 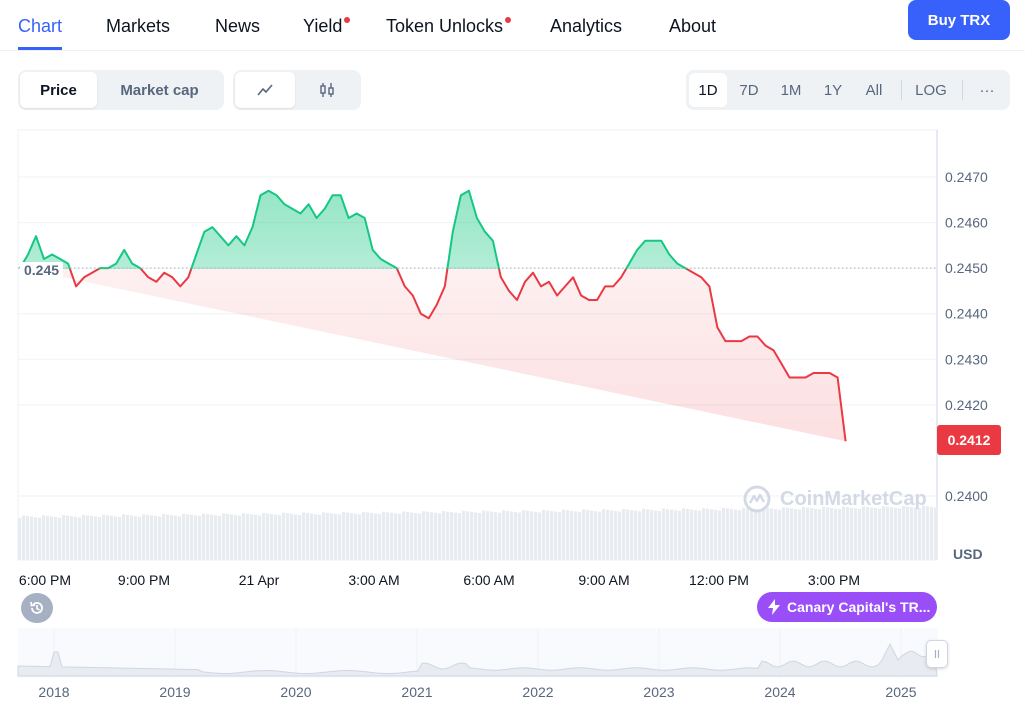 What do you see at coordinates (327, 33) in the screenshot?
I see `tab-yield: Yield` at bounding box center [327, 33].